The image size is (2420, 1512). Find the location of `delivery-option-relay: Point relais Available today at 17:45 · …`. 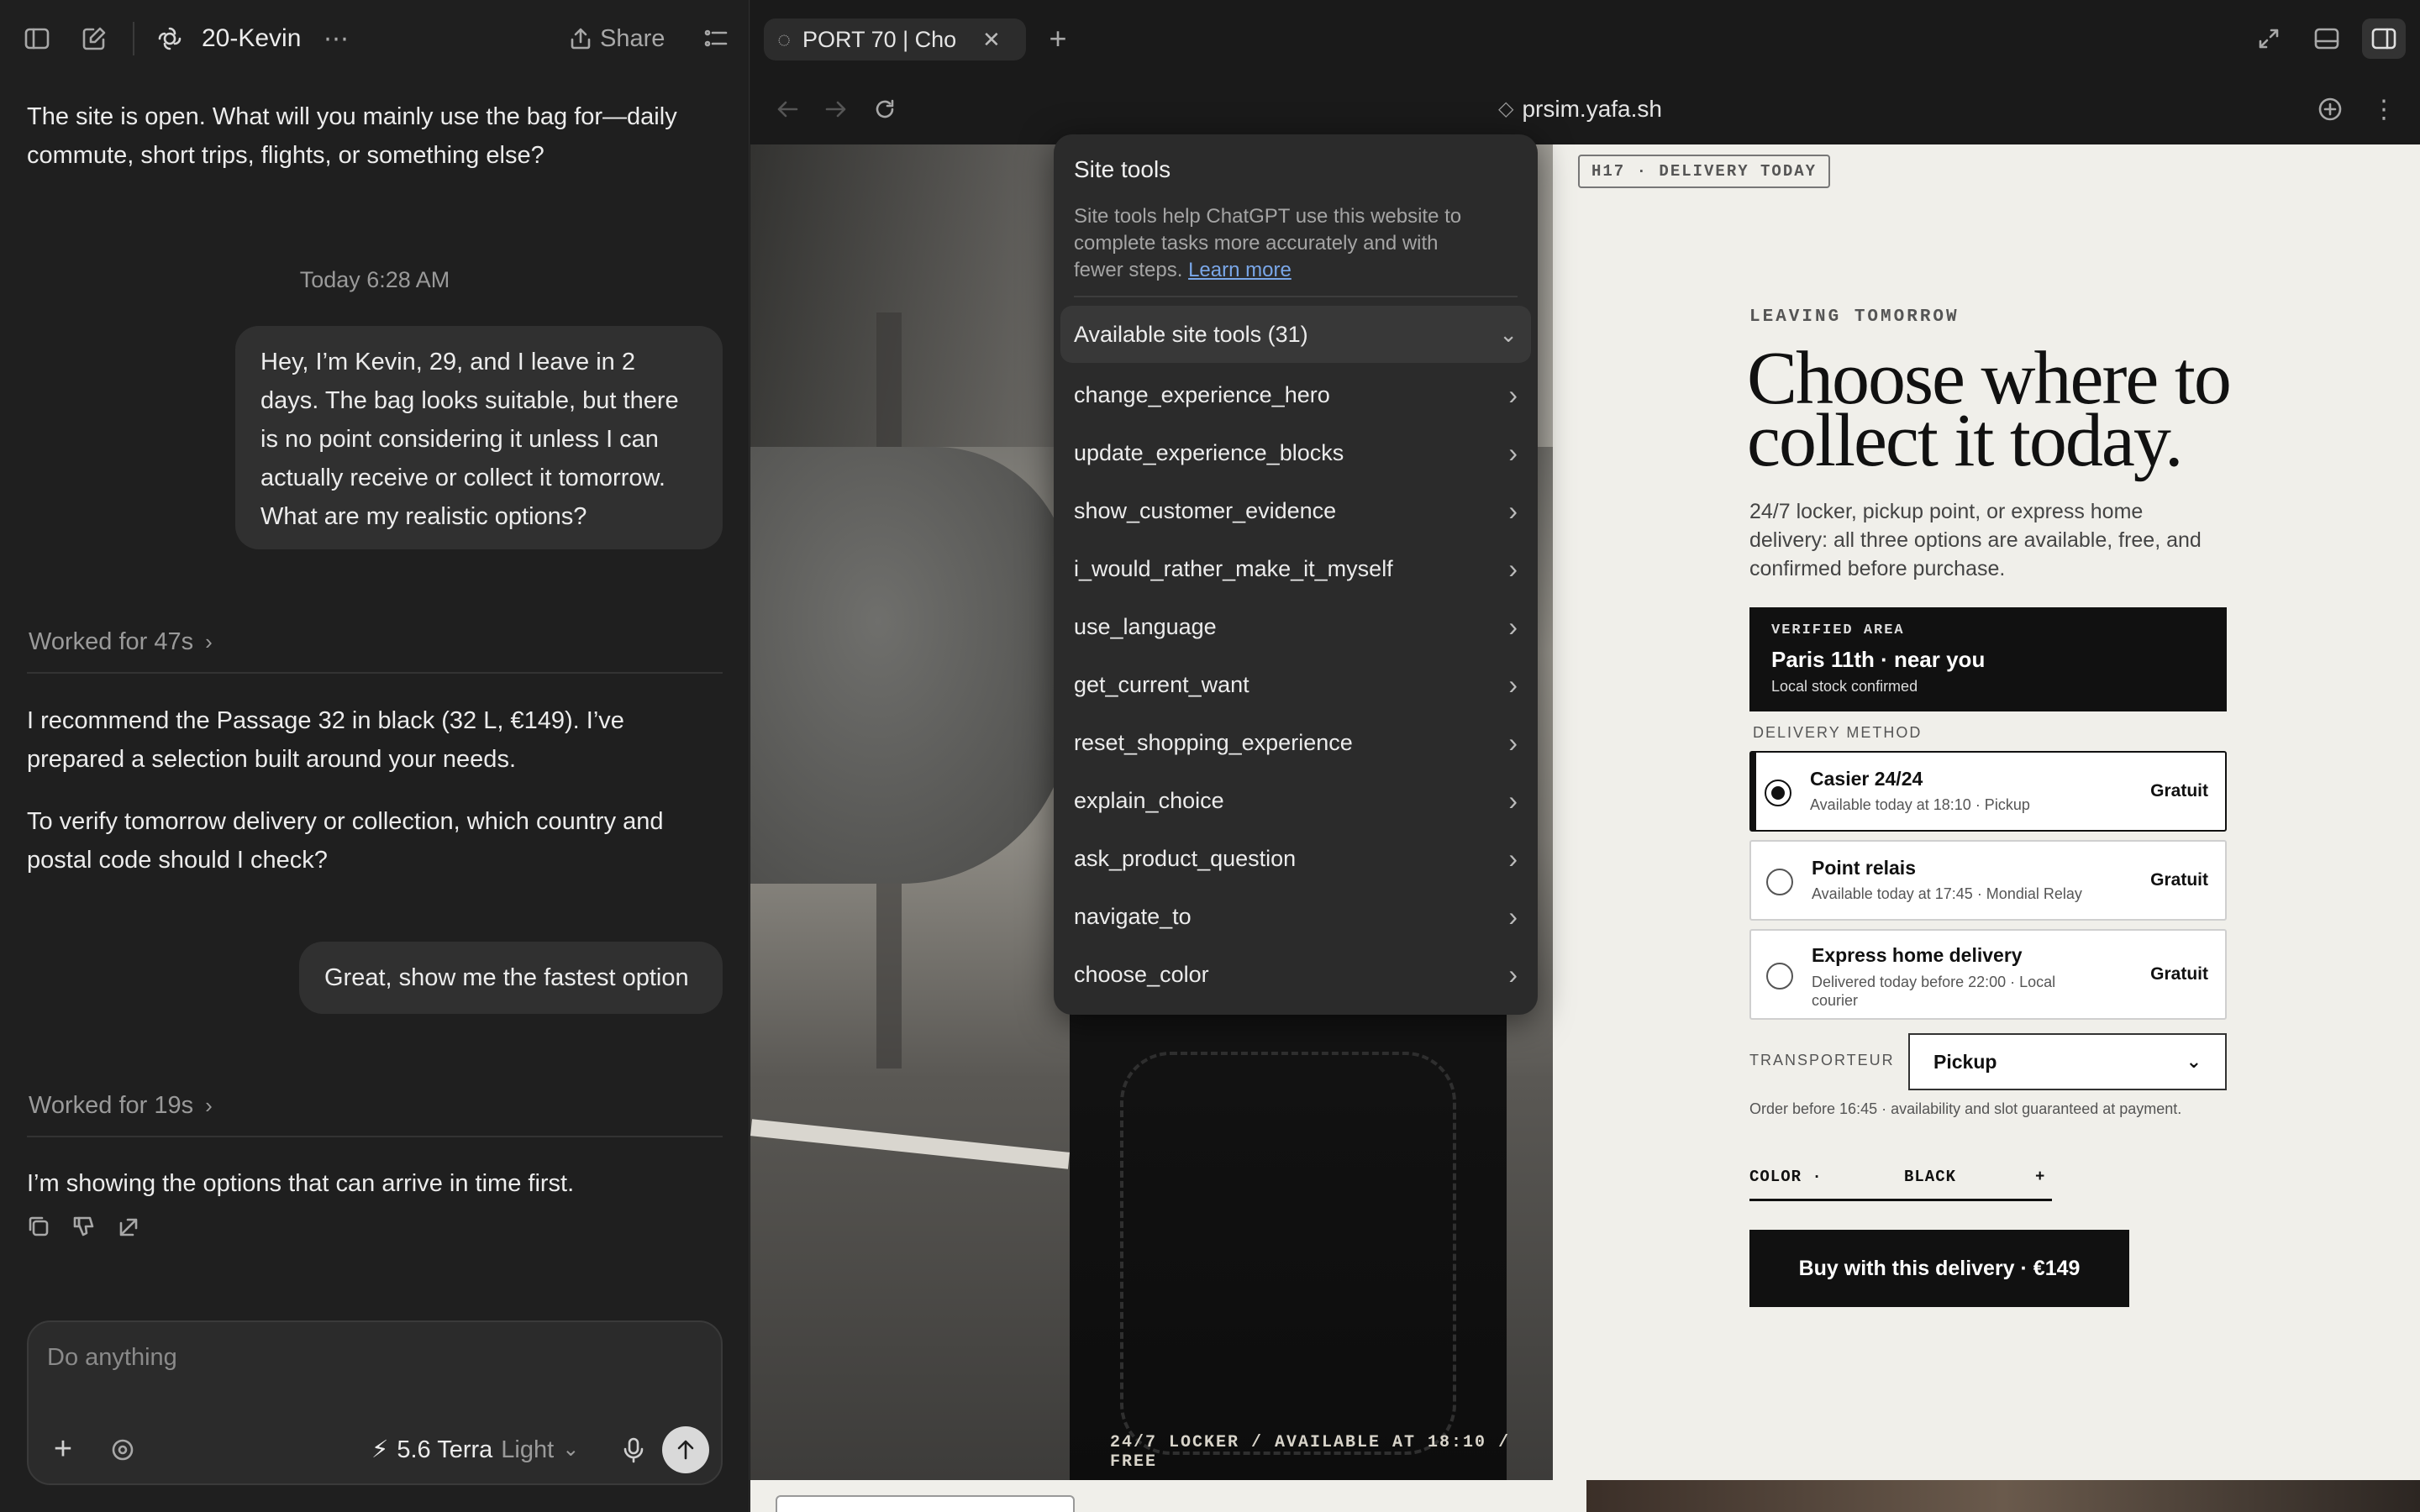

delivery-option-relay: Point relais Available today at 17:45 · … is located at coordinates (1988, 880).